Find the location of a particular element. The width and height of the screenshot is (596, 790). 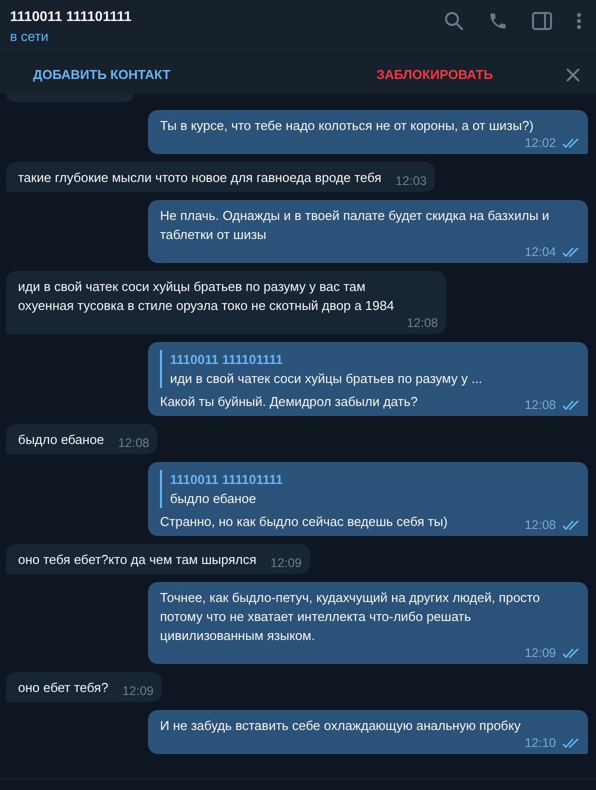

message-text: Не плачь. Однажды и в твоей палате будет скидка на базхилы и таблетки от шизы is located at coordinates (355, 225).